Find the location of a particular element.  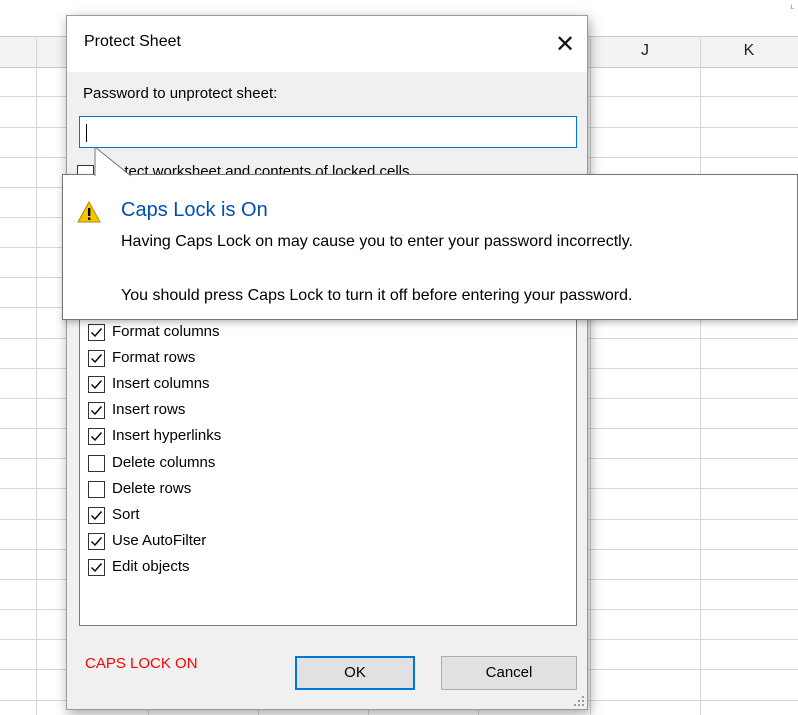

permission-label: Delete rows is located at coordinates (152, 488).